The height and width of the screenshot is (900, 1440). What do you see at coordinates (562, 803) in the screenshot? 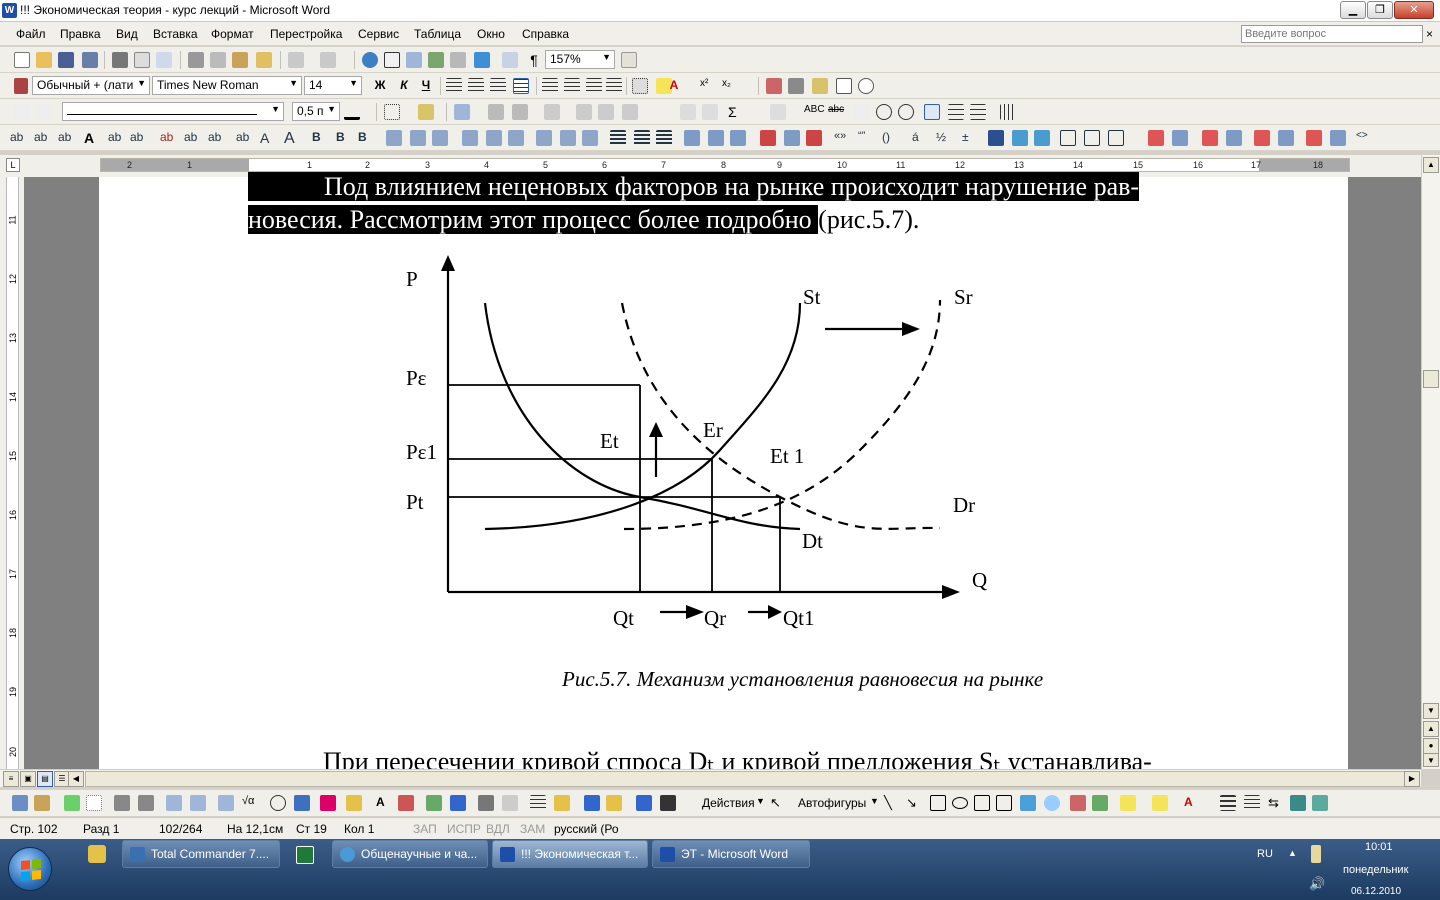
I see `draw-tool-17-icon` at bounding box center [562, 803].